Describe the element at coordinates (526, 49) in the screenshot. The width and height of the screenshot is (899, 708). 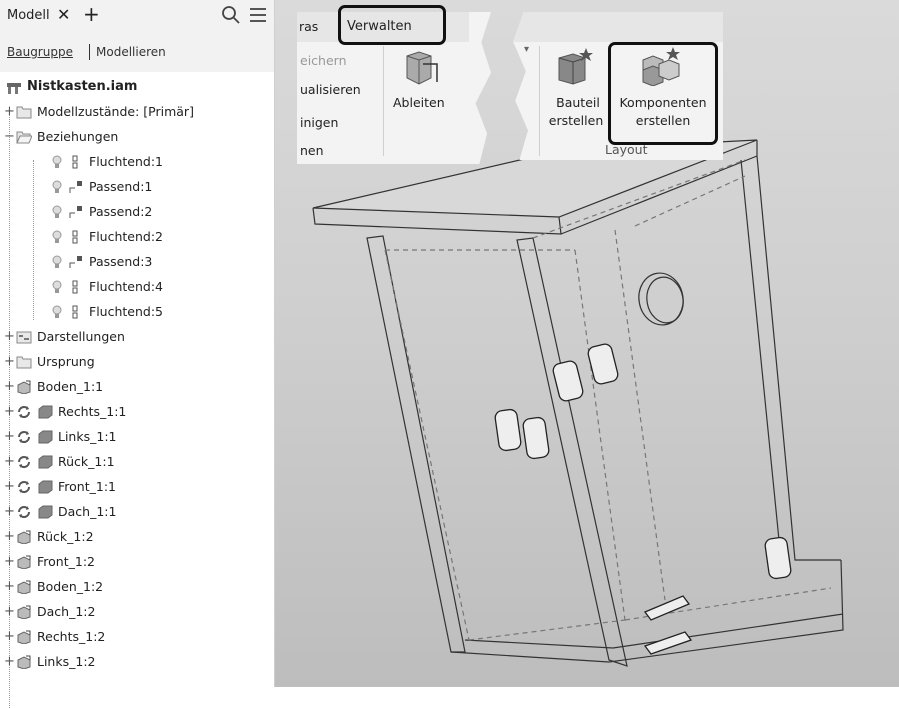
I see `chevron-down-icon: ▾` at that location.